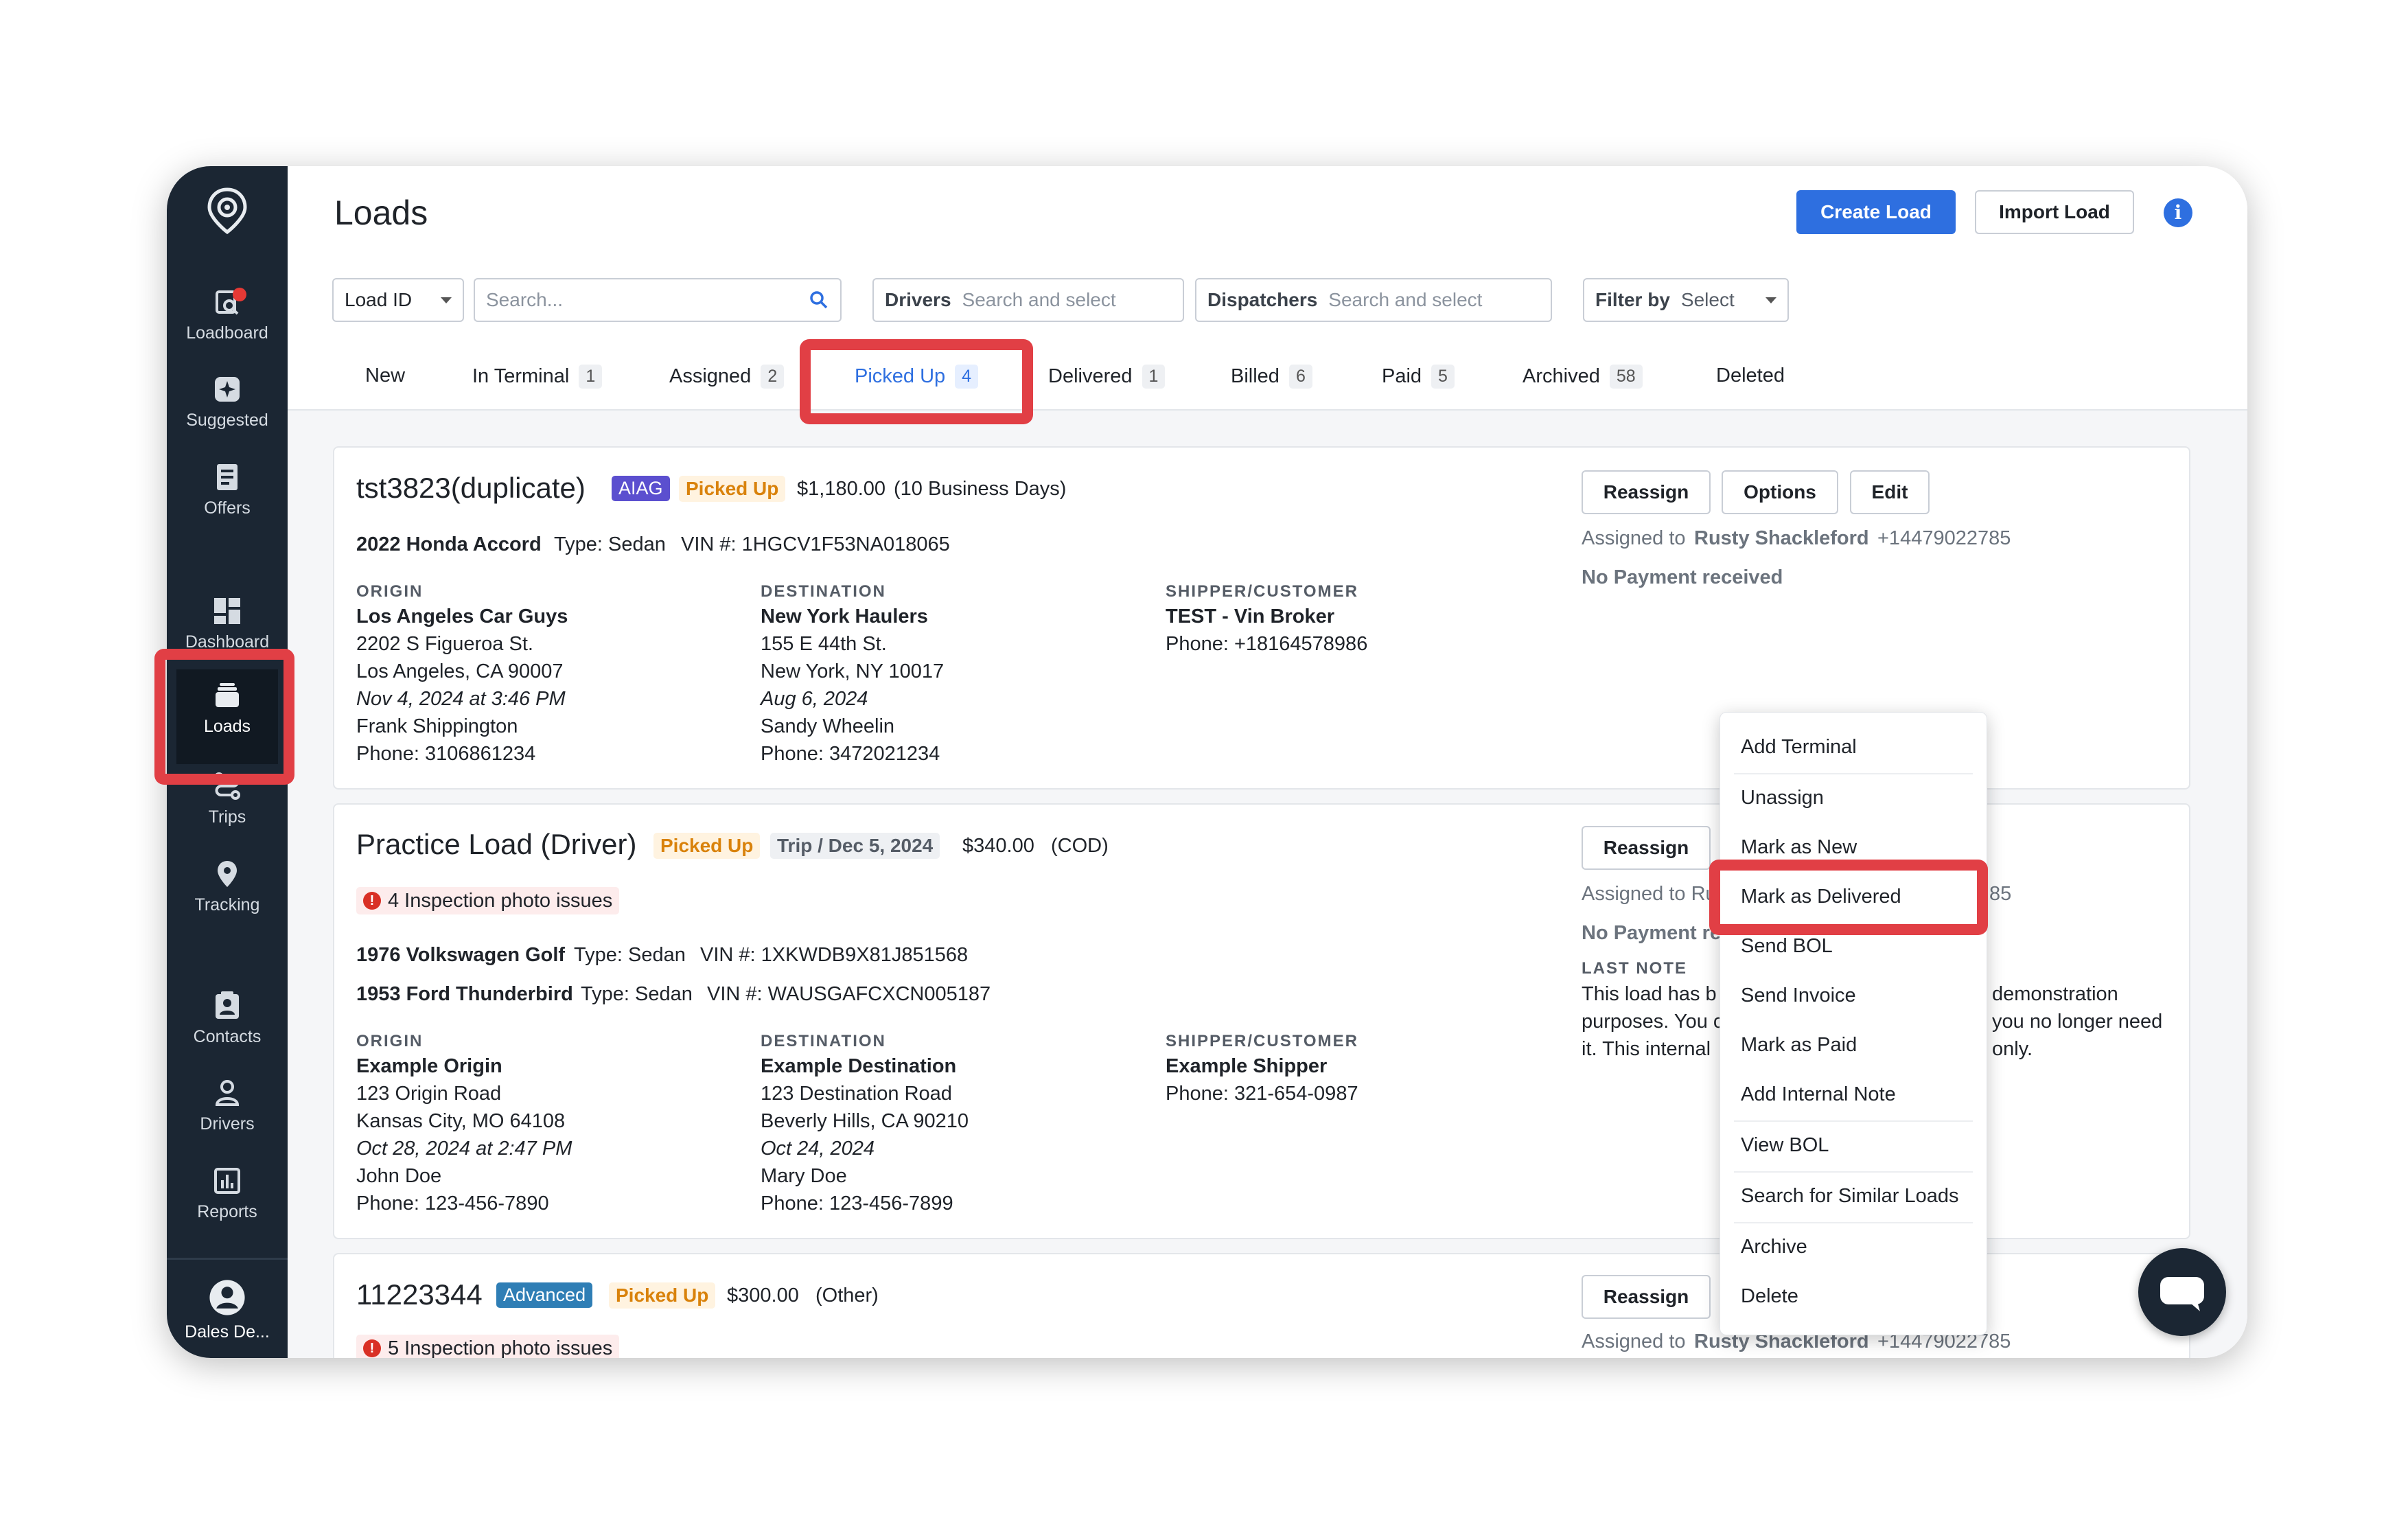 The width and height of the screenshot is (2408, 1520). I want to click on tab-picked-up: Picked Up 4, so click(917, 377).